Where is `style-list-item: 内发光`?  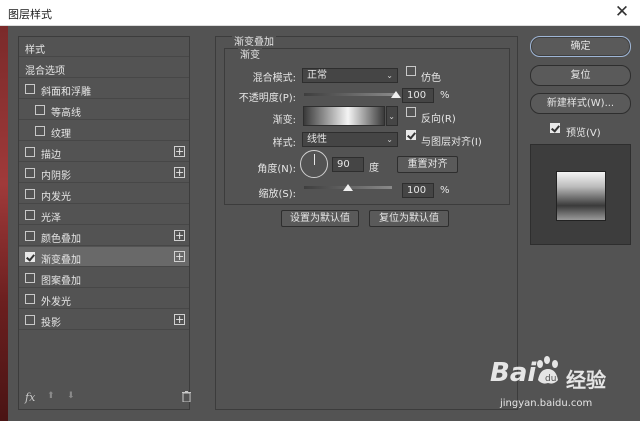
style-list-item: 内发光 is located at coordinates (104, 194).